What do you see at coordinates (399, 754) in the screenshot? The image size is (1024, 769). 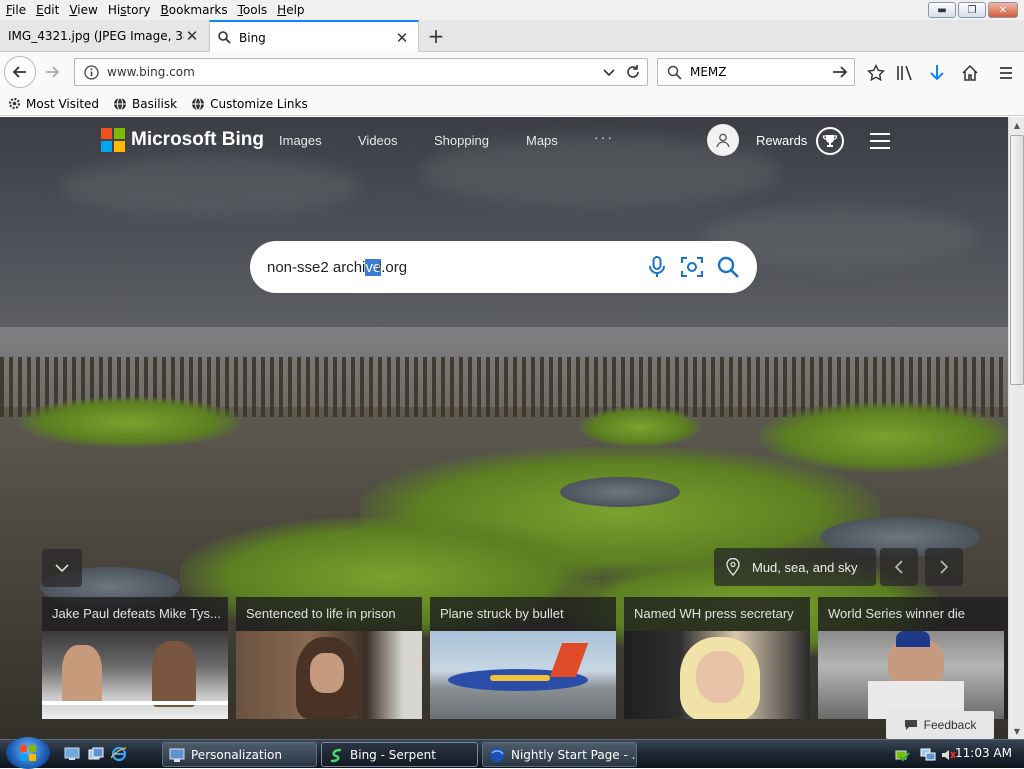 I see `taskbar-item-bing-serpent: Bing - Serpent` at bounding box center [399, 754].